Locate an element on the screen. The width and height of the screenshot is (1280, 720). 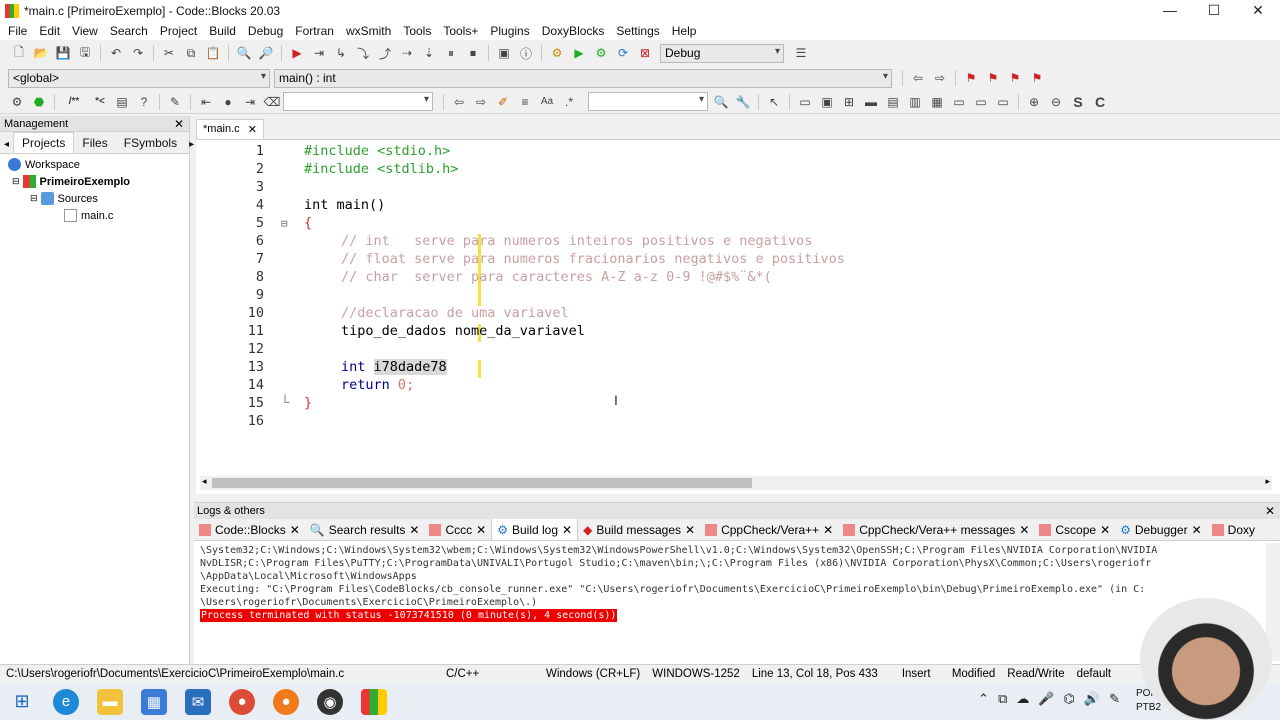
debug-windows-icon: ▣ is located at coordinates (504, 53).